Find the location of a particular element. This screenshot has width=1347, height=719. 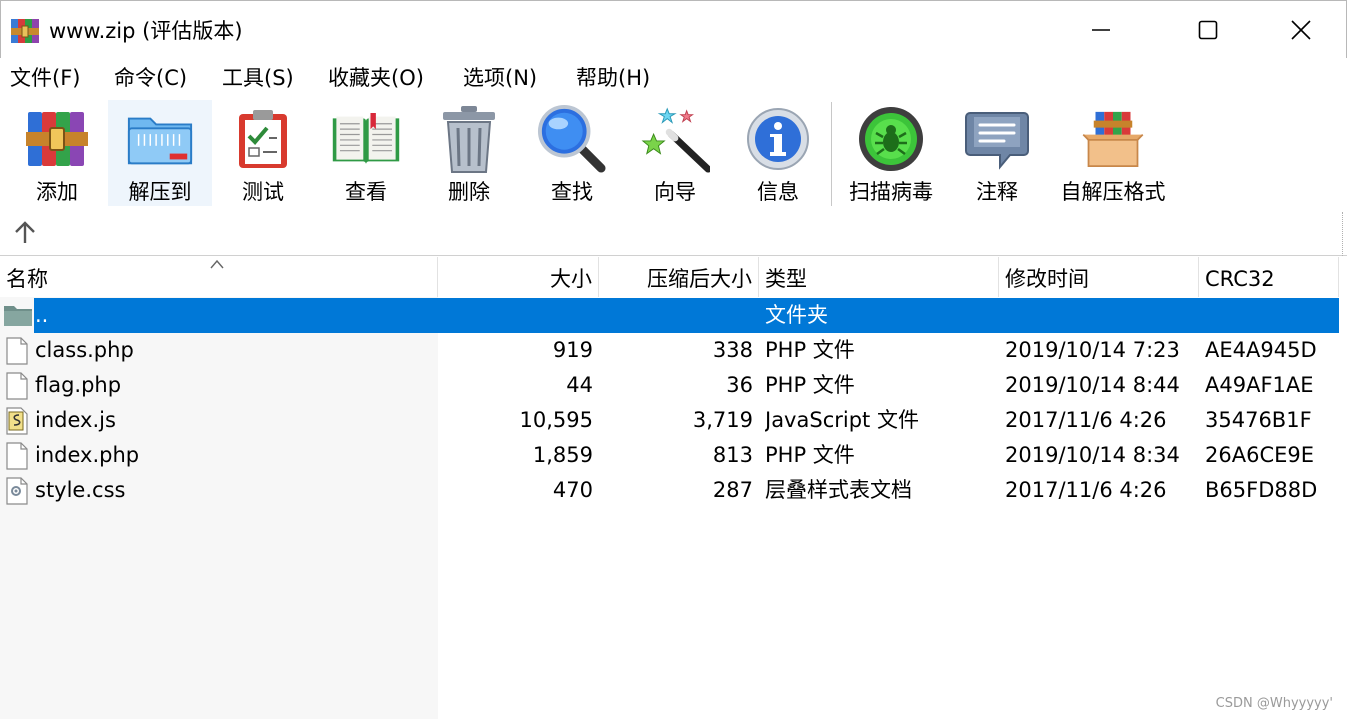

delete-trash-icon is located at coordinates (469, 139).